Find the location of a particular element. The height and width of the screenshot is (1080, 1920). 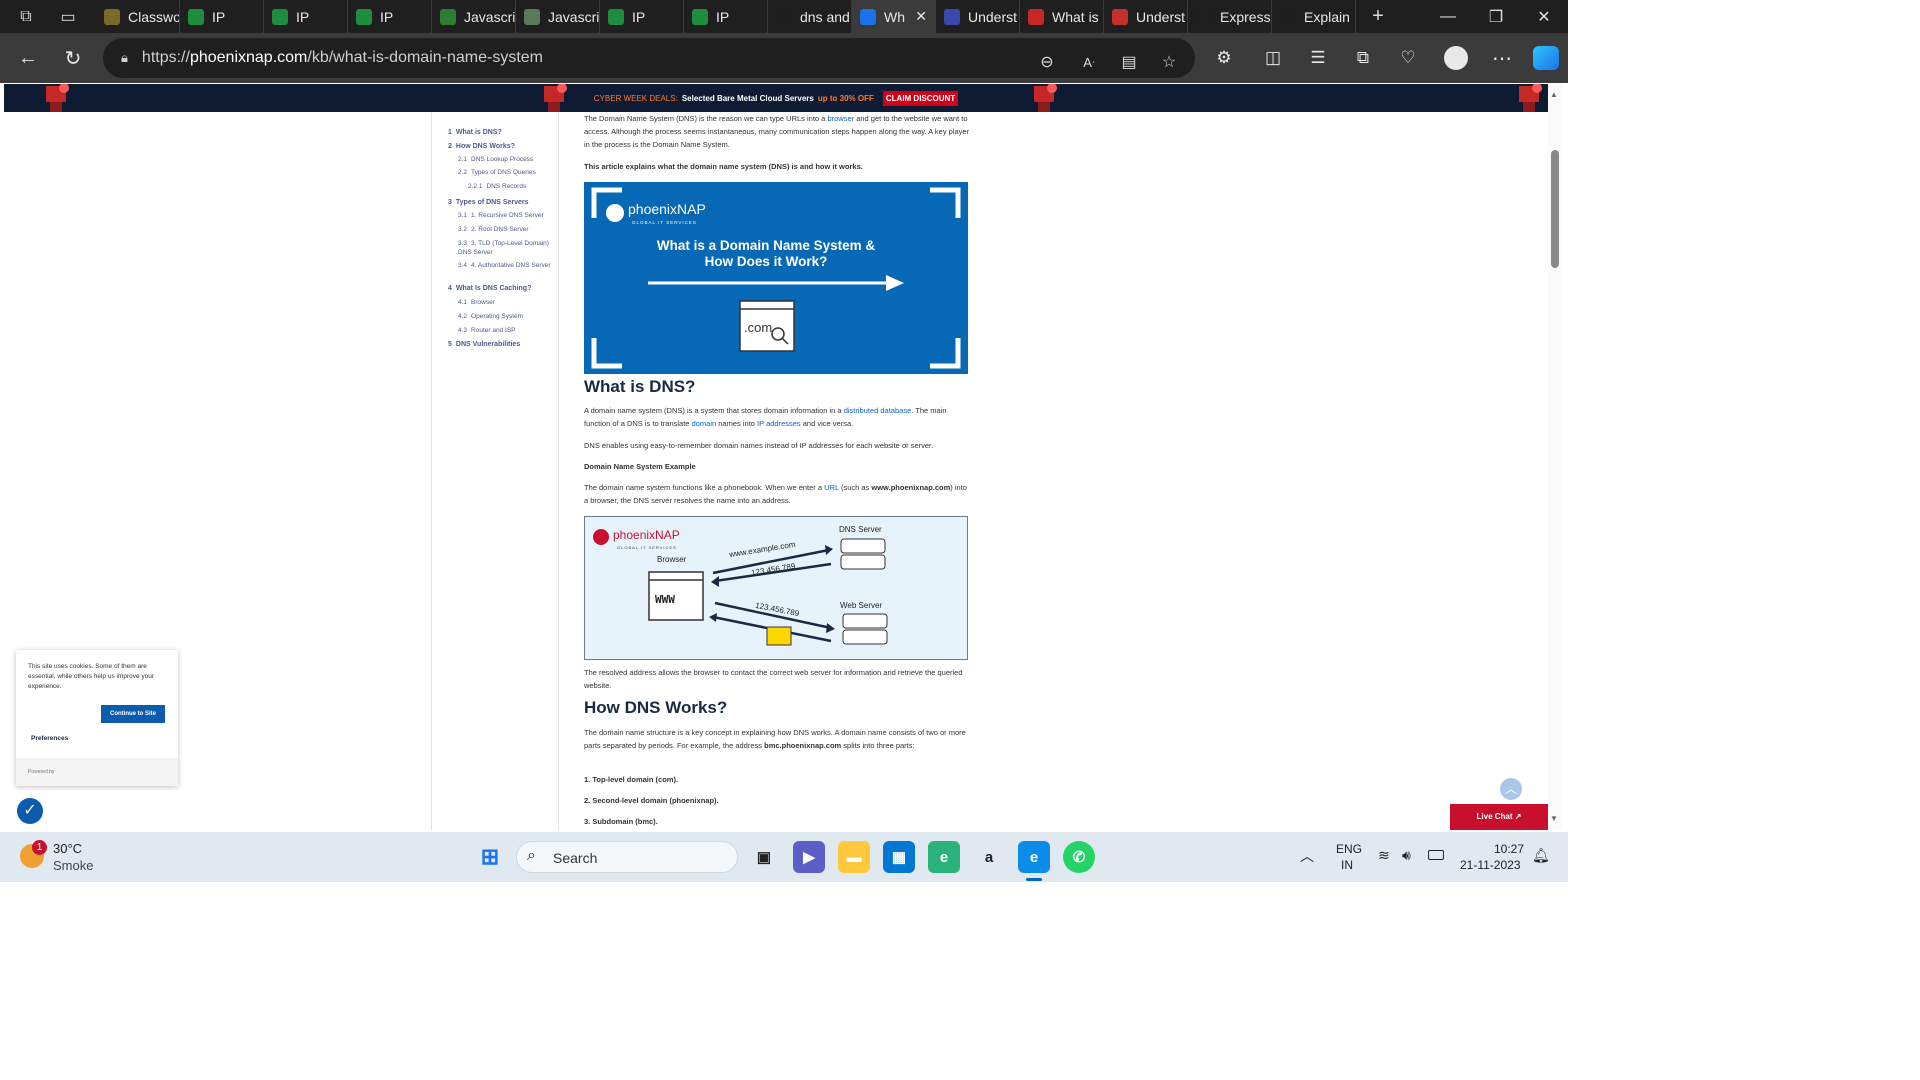

hero-brand-sub: GLOBAL IT SERVICES is located at coordinates (664, 222).